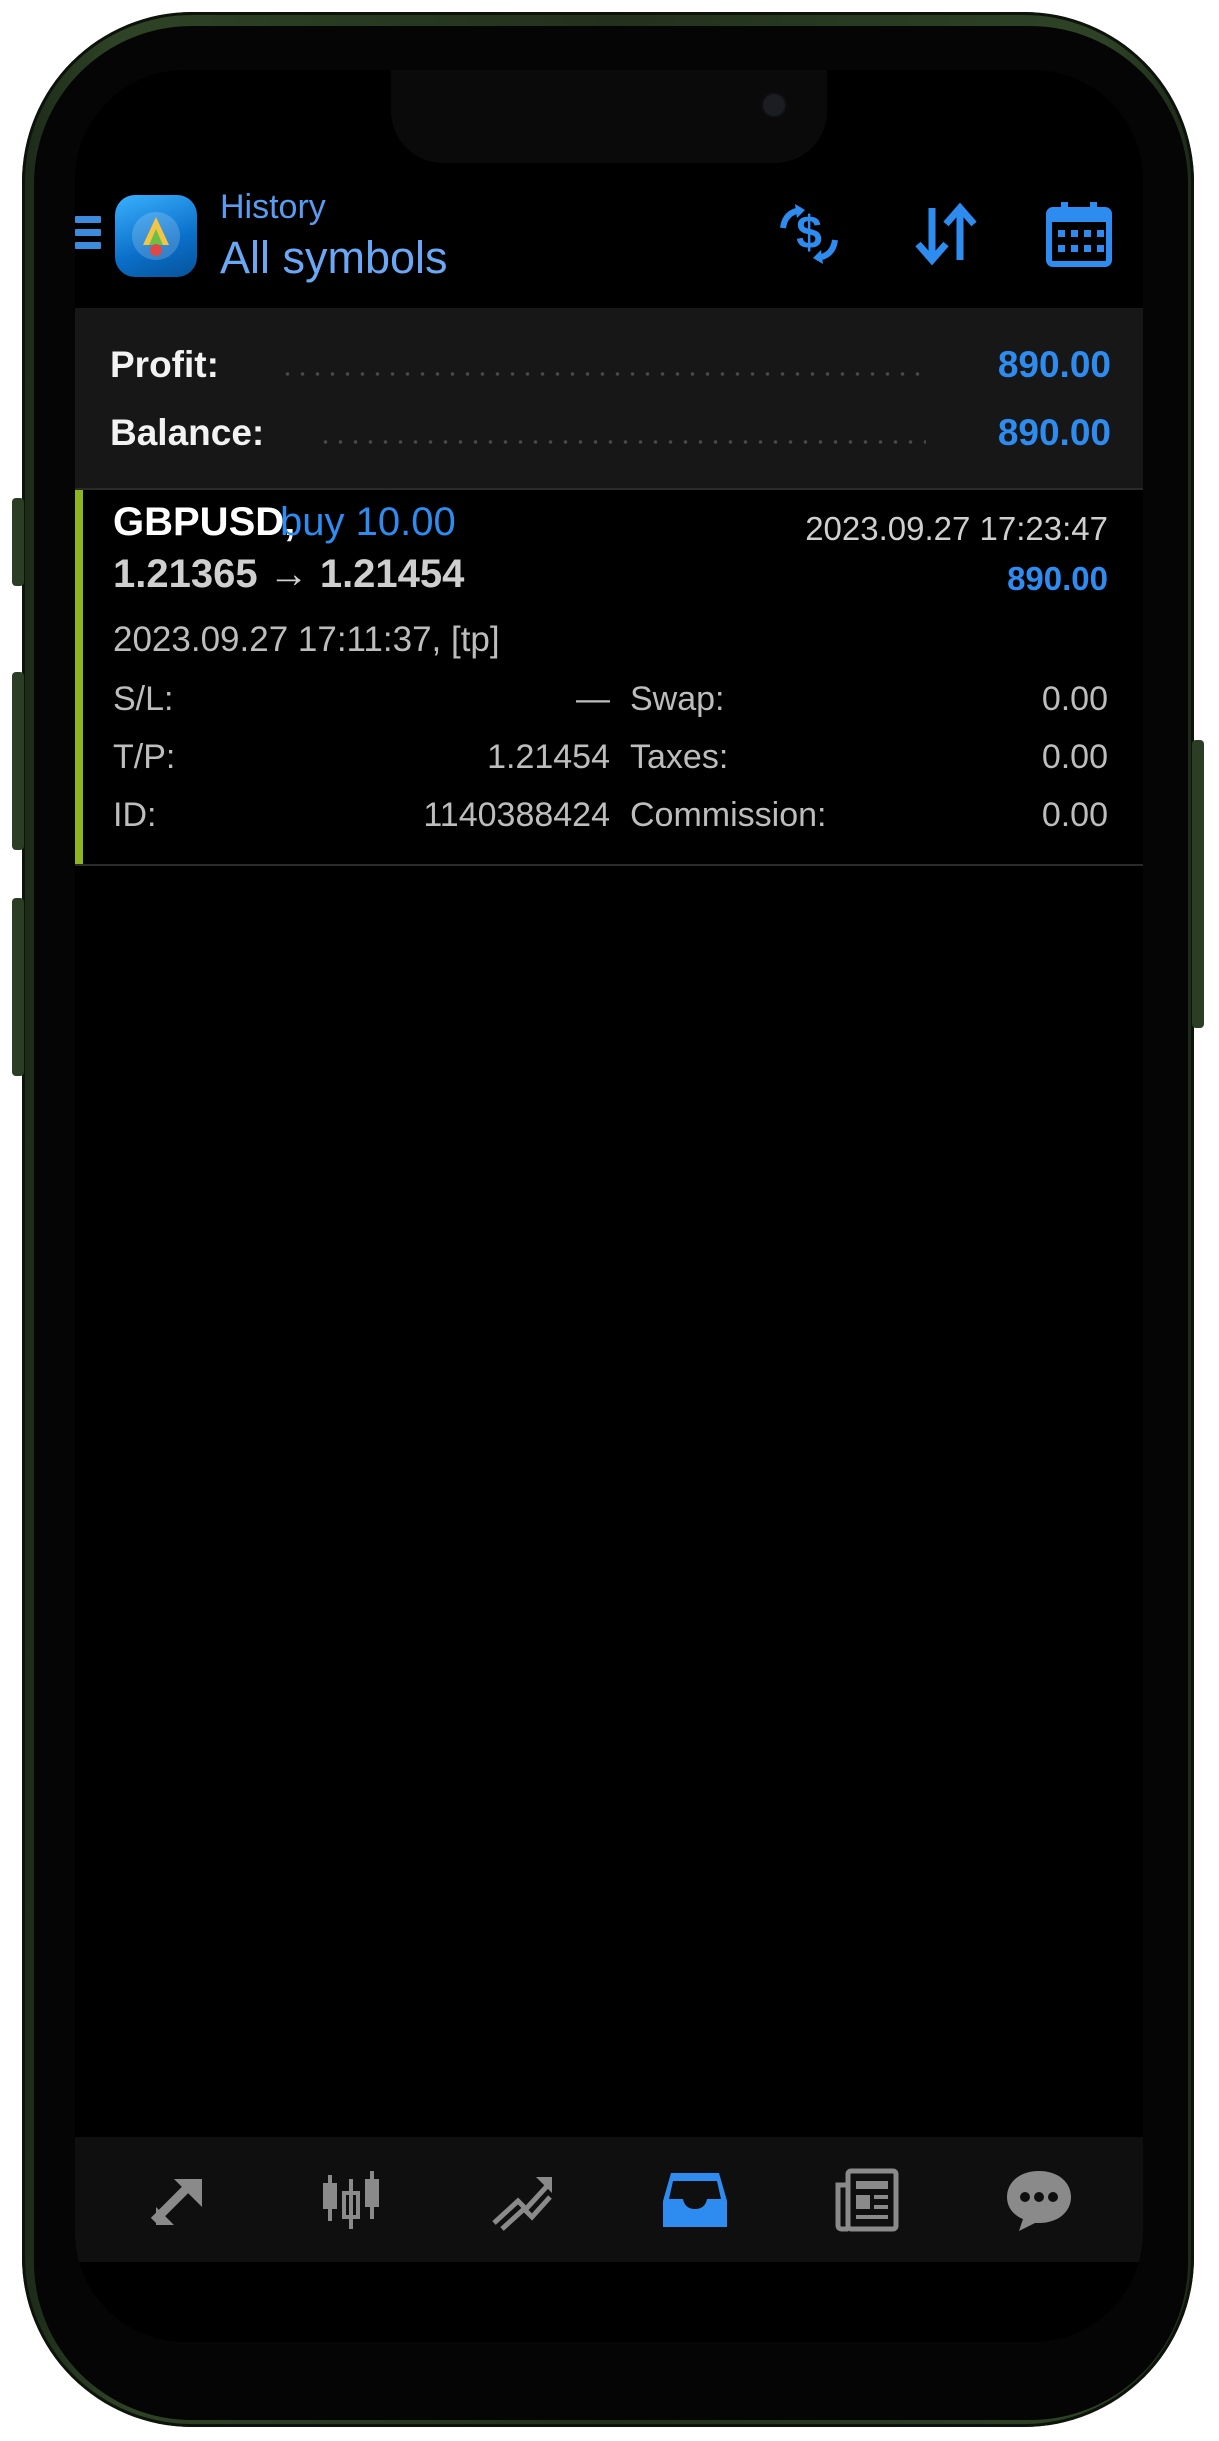  I want to click on quotes-icon, so click(179, 2199).